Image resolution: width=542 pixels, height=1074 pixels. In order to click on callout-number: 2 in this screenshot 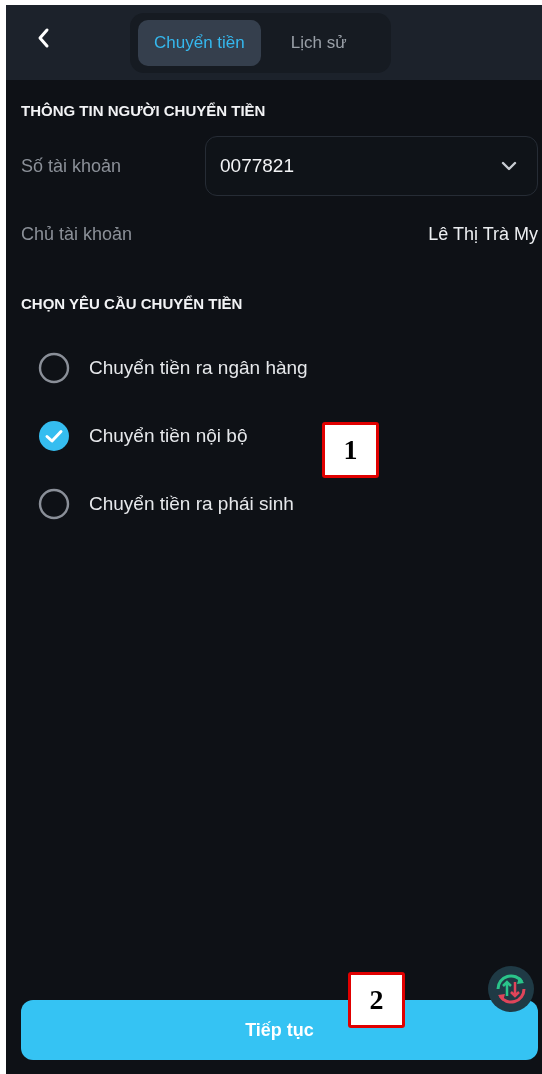, I will do `click(376, 1000)`.